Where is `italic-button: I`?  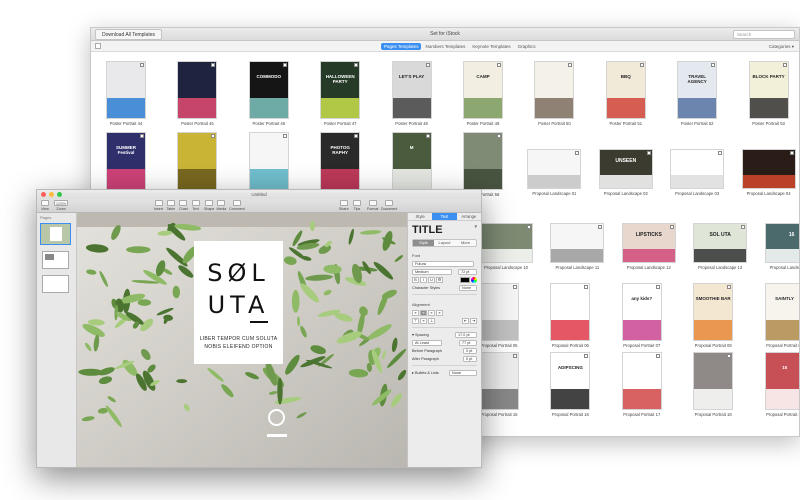
italic-button: I is located at coordinates (423, 279).